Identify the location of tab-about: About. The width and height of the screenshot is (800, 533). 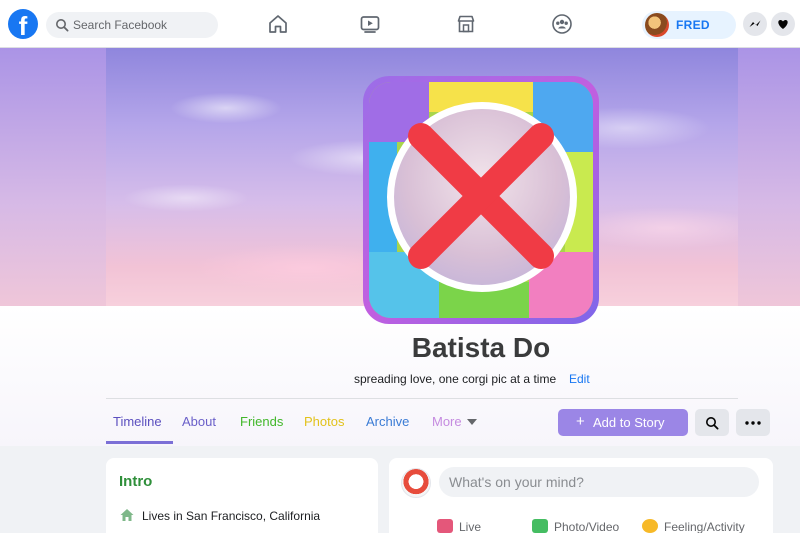
(199, 421).